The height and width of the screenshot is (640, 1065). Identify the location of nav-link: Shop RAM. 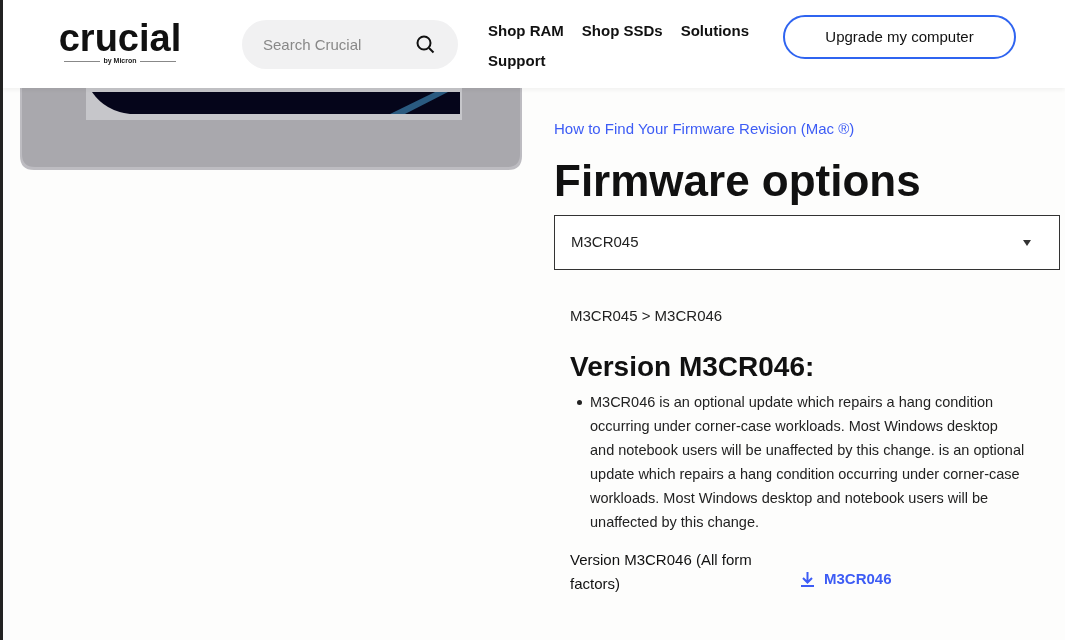
(526, 31).